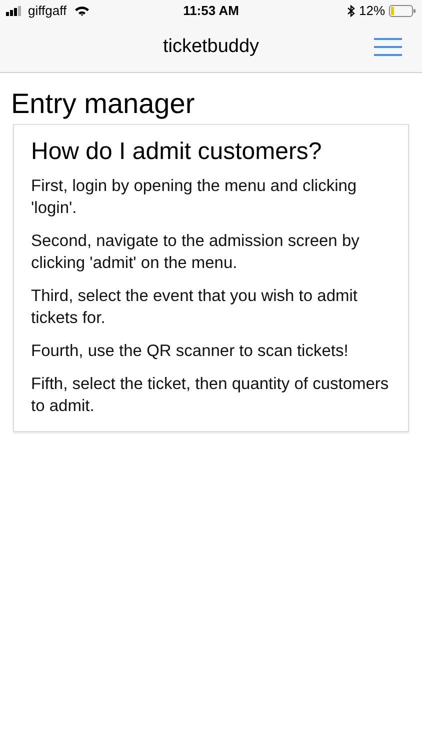 The image size is (422, 750). Describe the element at coordinates (402, 11) in the screenshot. I see `battery-icon` at that location.